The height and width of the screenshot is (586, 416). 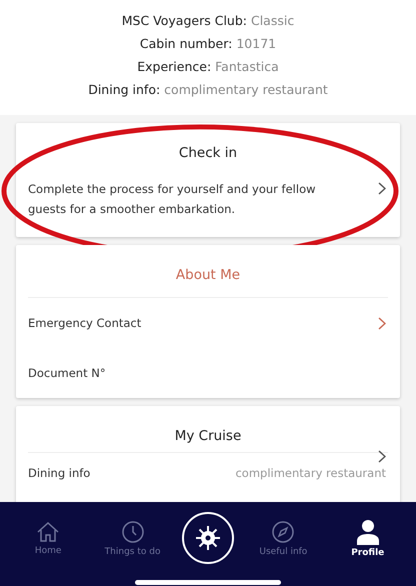 What do you see at coordinates (283, 532) in the screenshot?
I see `compass-icon` at bounding box center [283, 532].